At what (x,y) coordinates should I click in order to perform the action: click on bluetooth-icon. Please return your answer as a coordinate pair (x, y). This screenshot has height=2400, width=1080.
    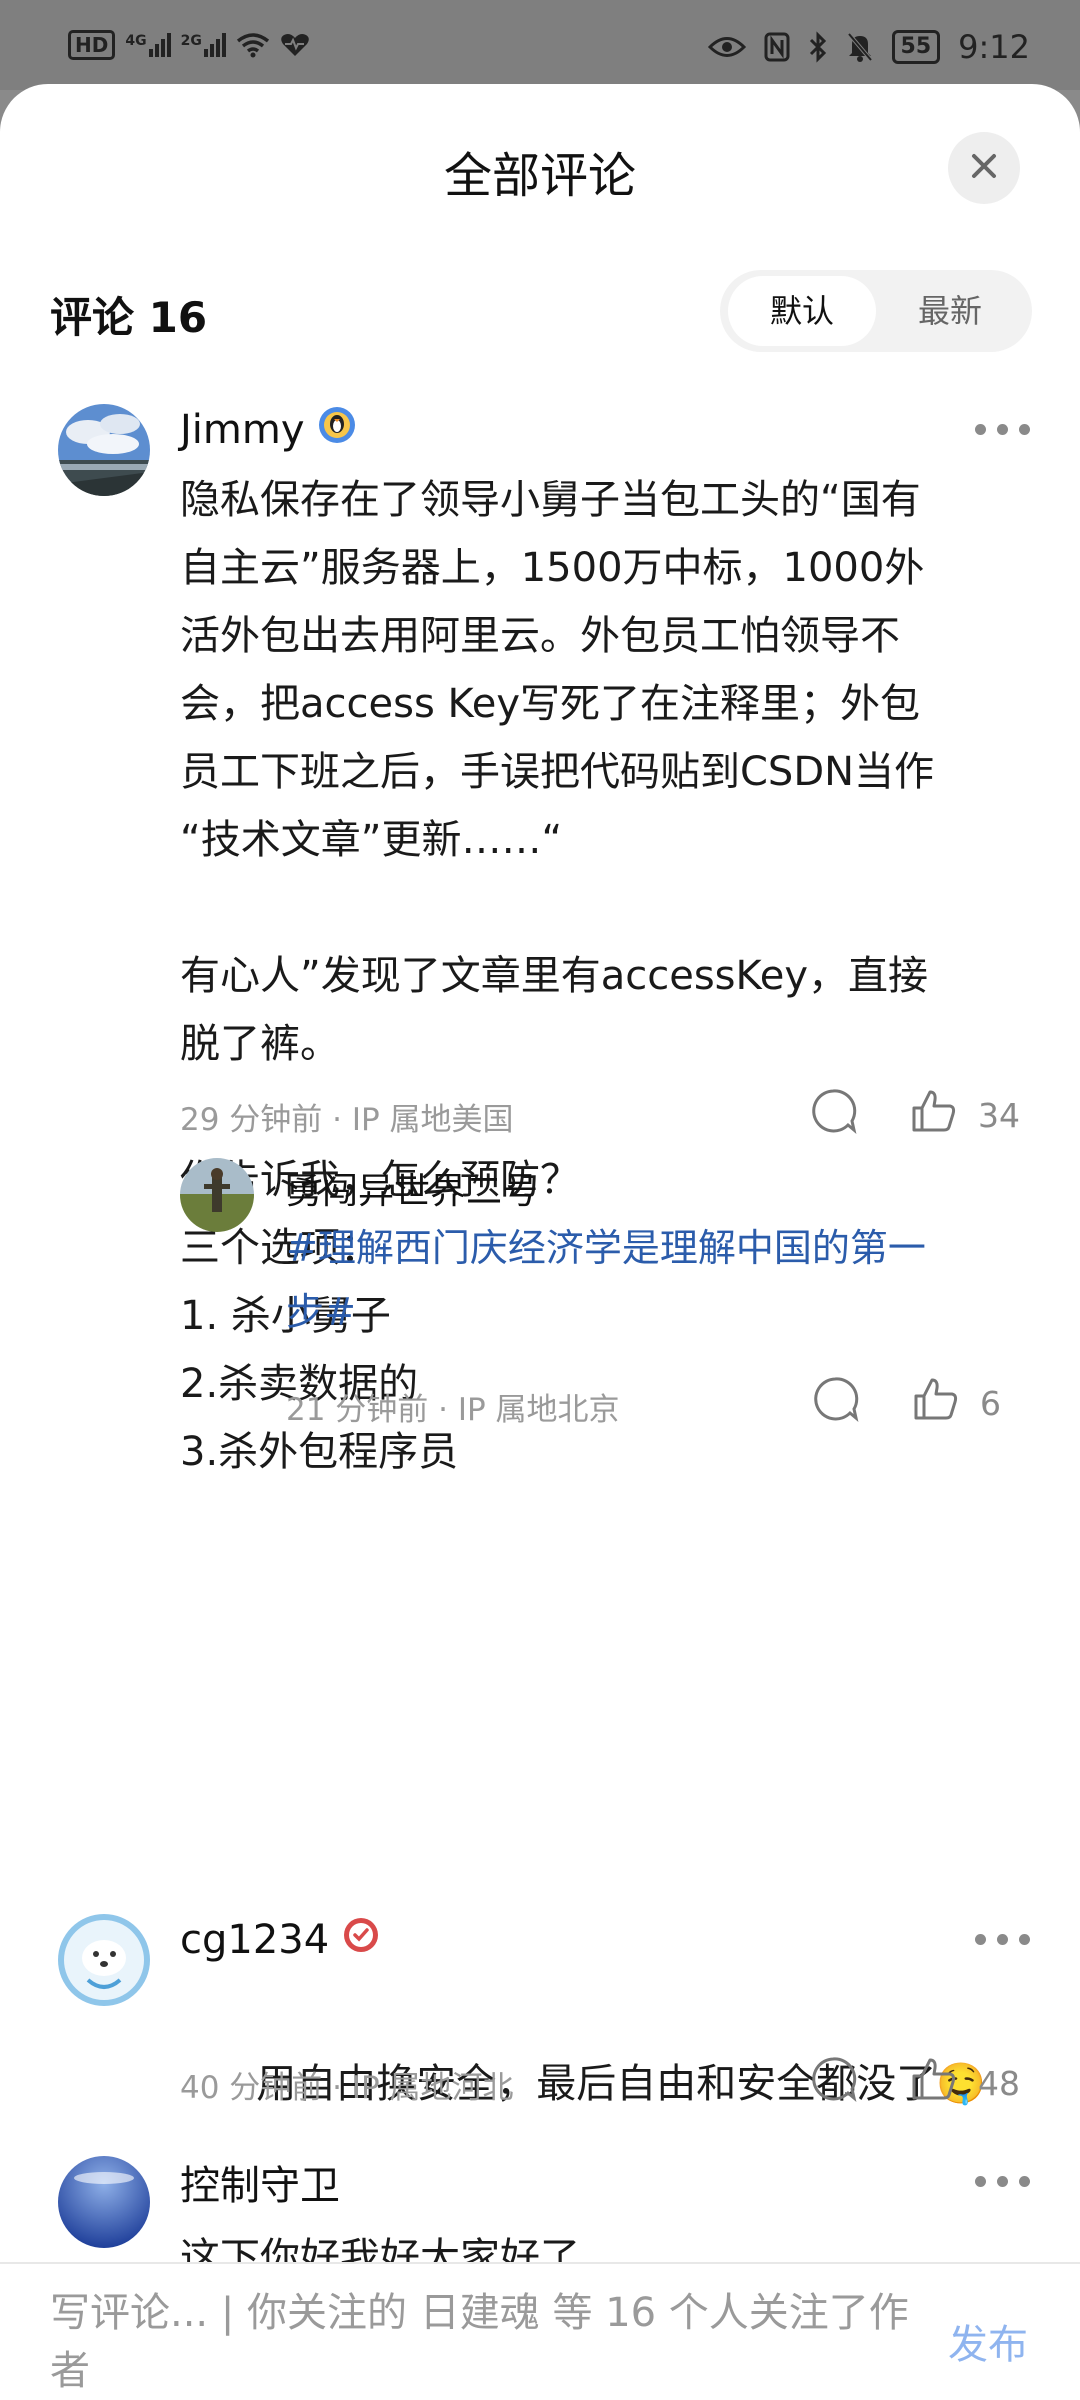
    Looking at the image, I should click on (818, 47).